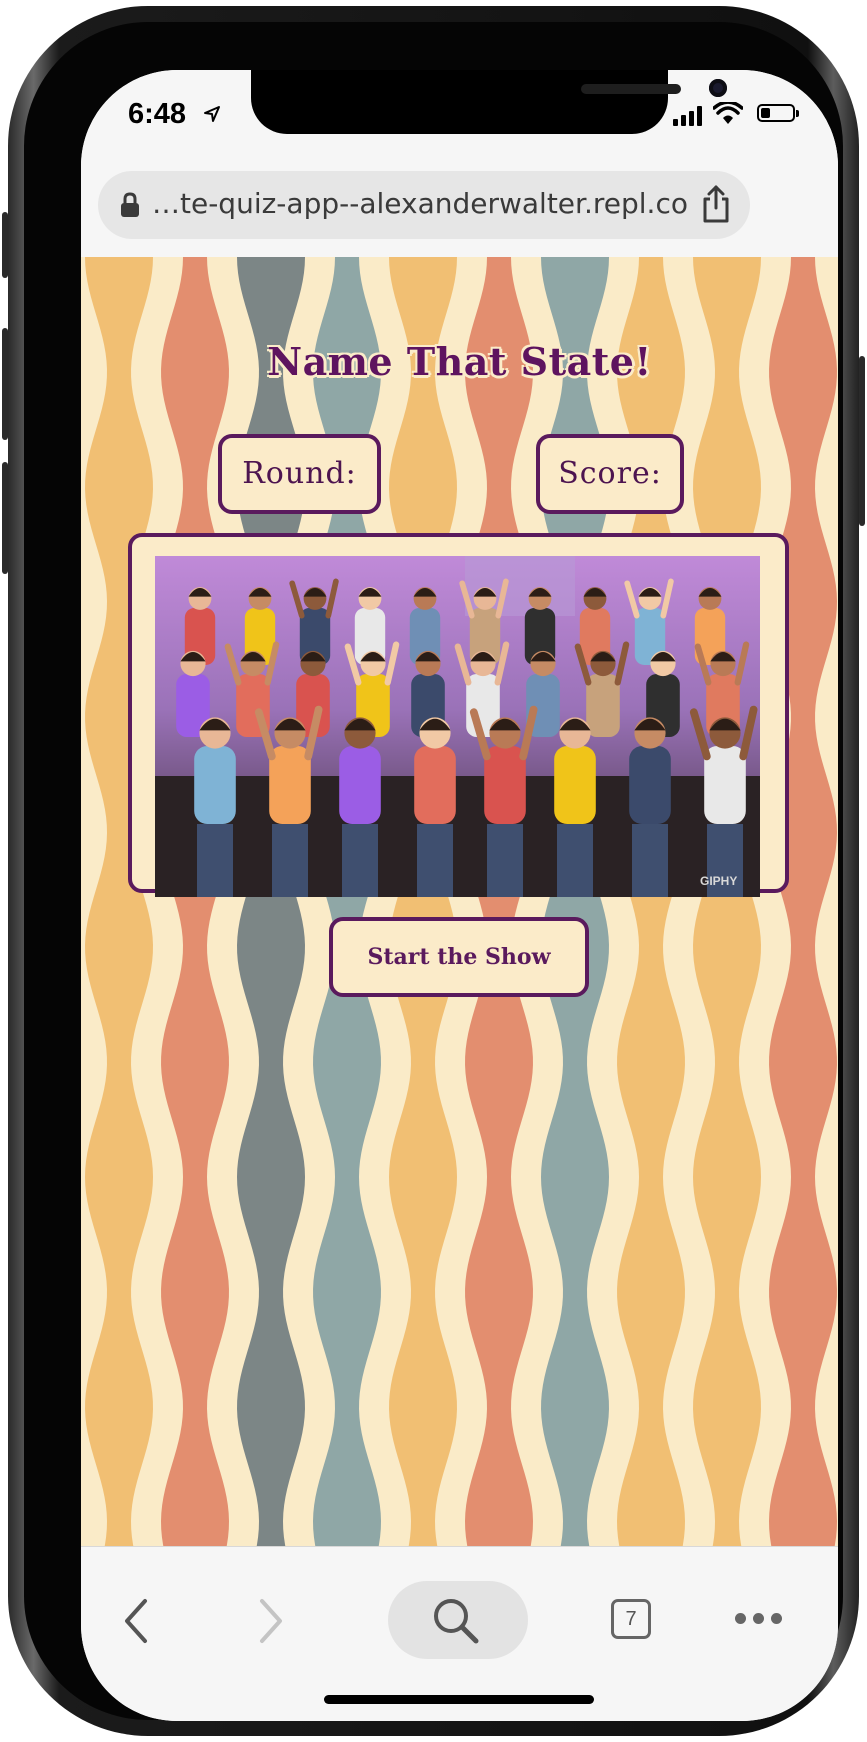 The height and width of the screenshot is (1742, 867). I want to click on search-icon, so click(456, 1621).